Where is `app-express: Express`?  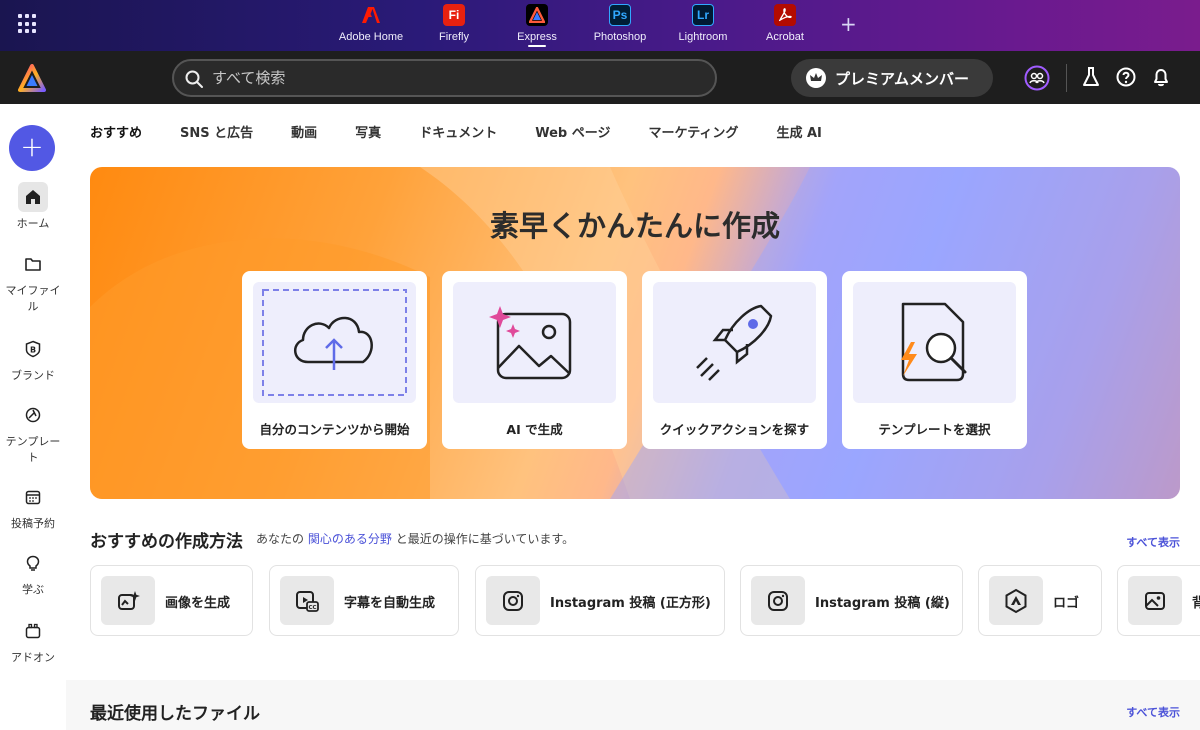 app-express: Express is located at coordinates (537, 26).